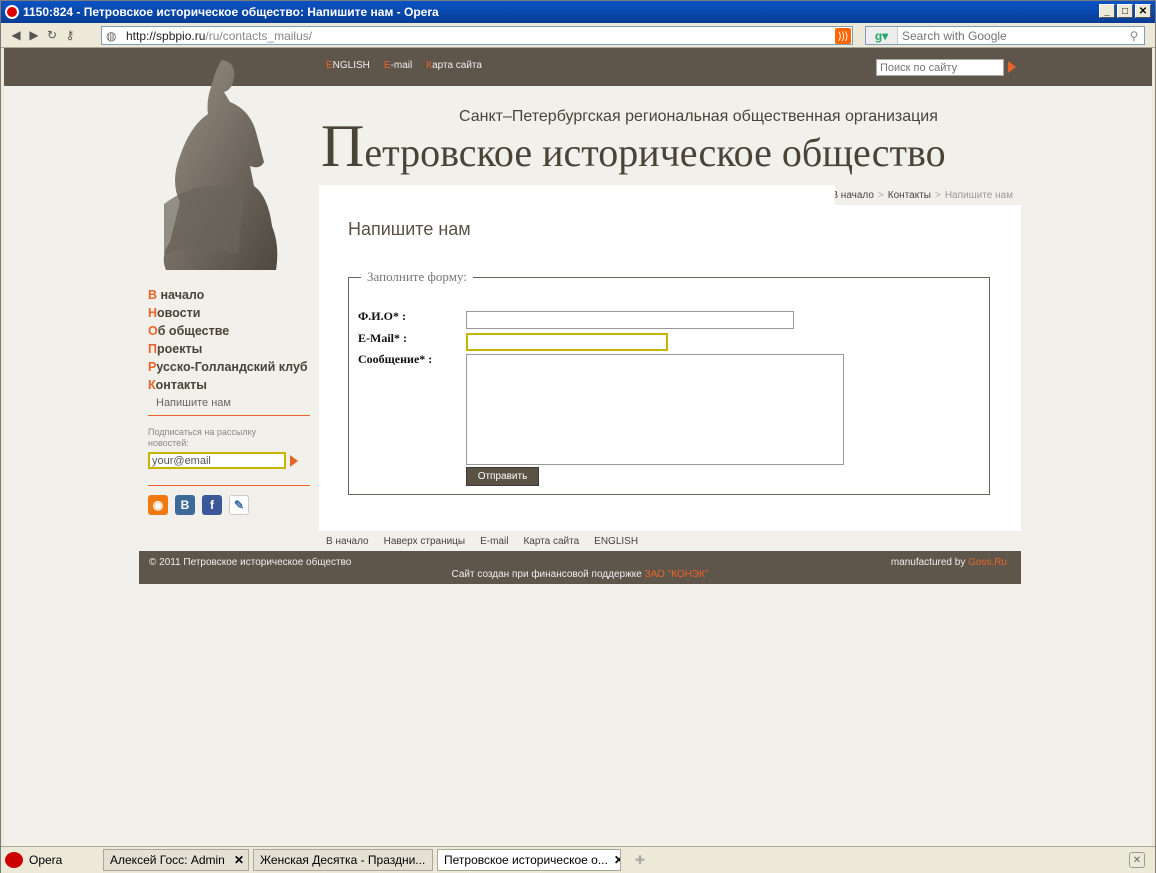  What do you see at coordinates (457, 65) in the screenshot?
I see `sitemap-link-rest: арта сайта` at bounding box center [457, 65].